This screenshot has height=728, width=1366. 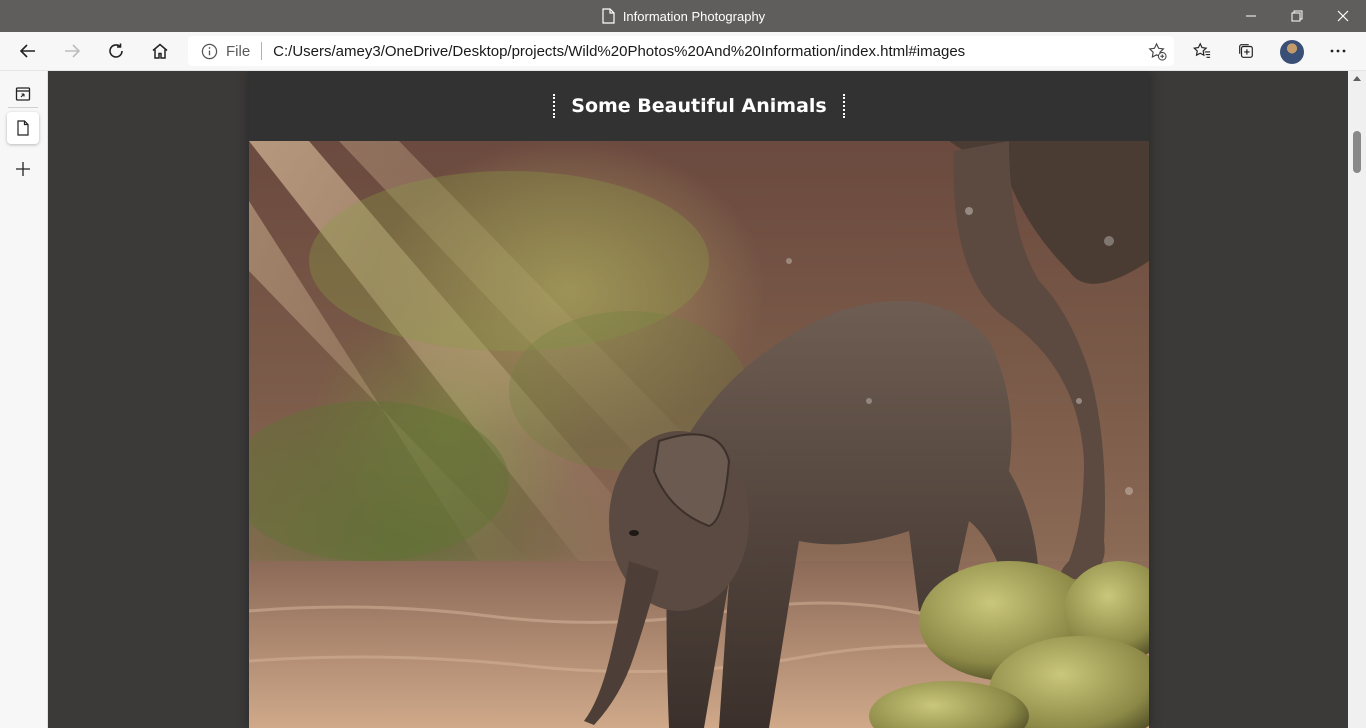 I want to click on refresh-icon, so click(x=116, y=50).